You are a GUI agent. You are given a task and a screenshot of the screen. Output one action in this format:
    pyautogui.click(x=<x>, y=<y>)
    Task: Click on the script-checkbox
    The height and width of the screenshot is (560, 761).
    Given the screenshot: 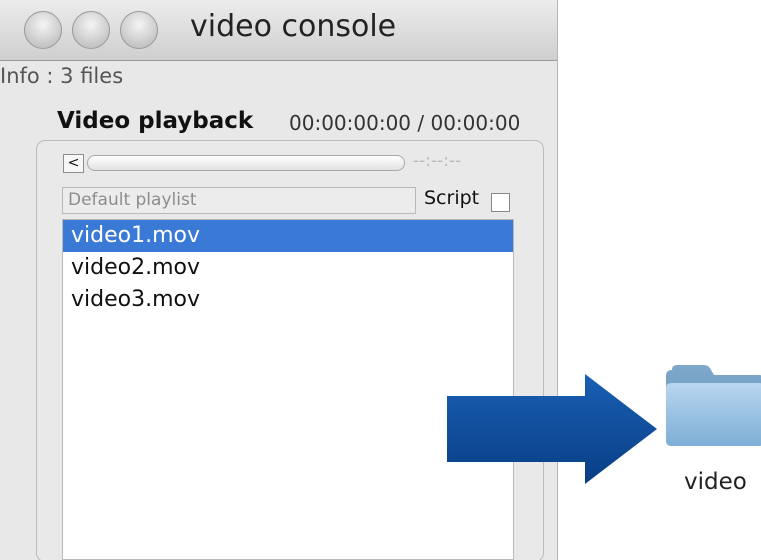 What is the action you would take?
    pyautogui.click(x=500, y=202)
    